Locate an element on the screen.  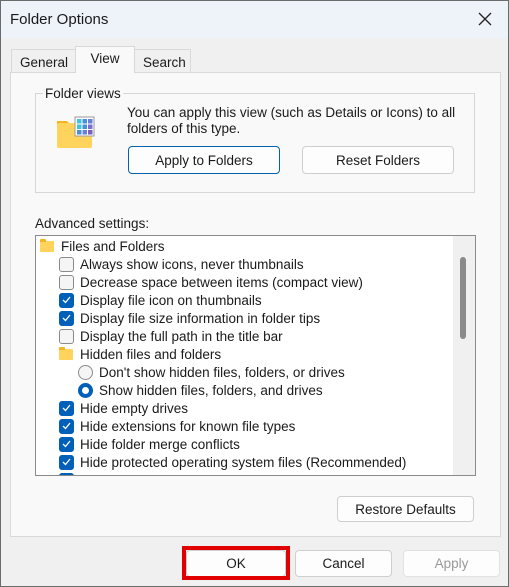
checkbox-item: Hide extensions for known file types is located at coordinates (177, 426).